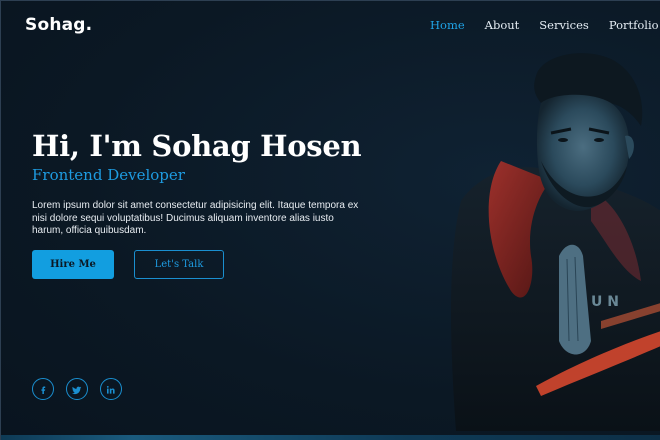  Describe the element at coordinates (634, 25) in the screenshot. I see `nav-item-portfolio: Portfolio` at that location.